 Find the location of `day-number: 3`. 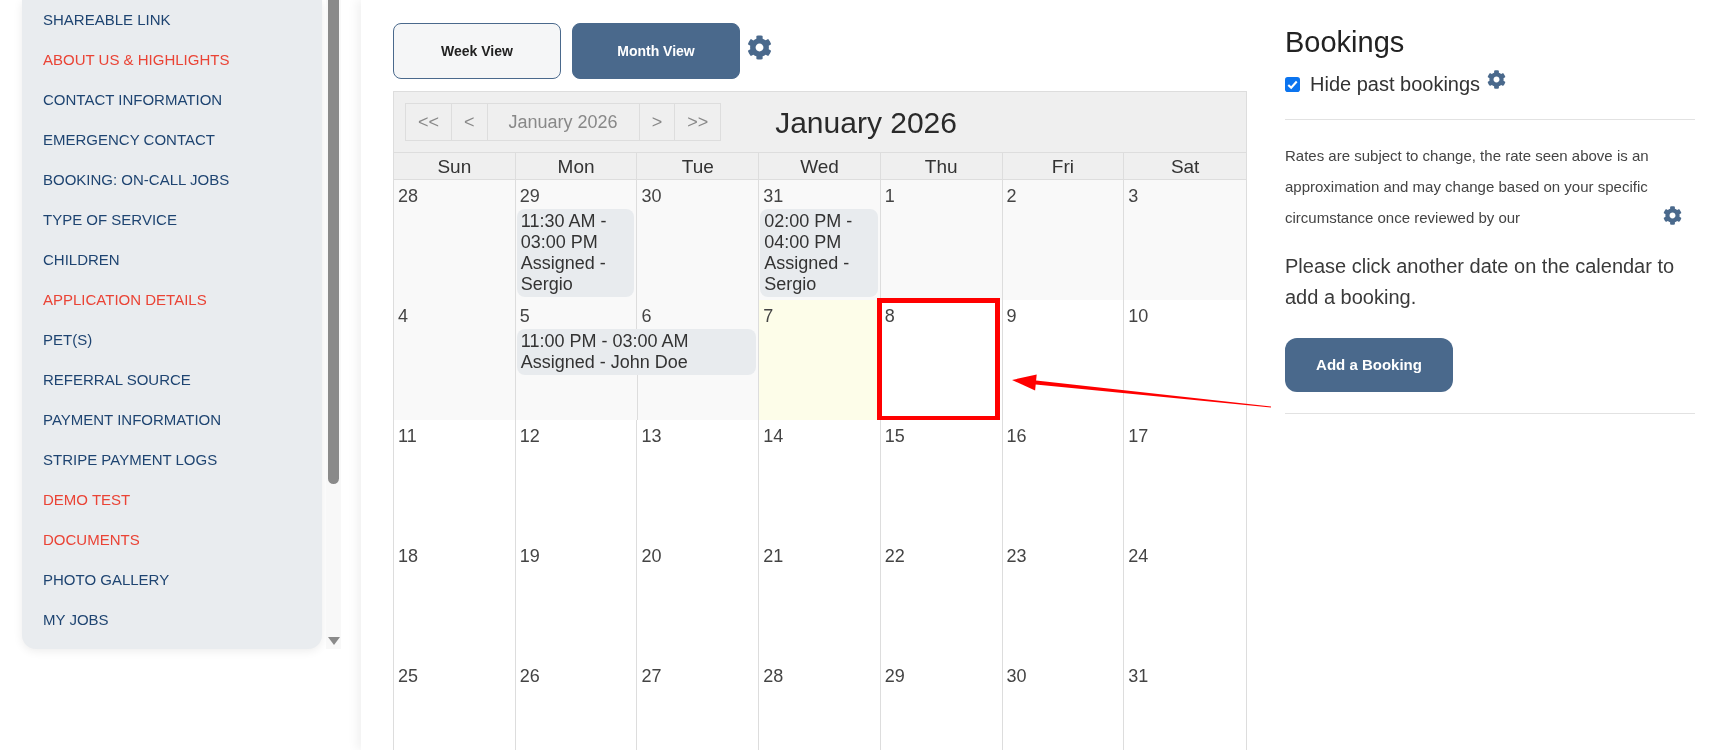

day-number: 3 is located at coordinates (1133, 196).